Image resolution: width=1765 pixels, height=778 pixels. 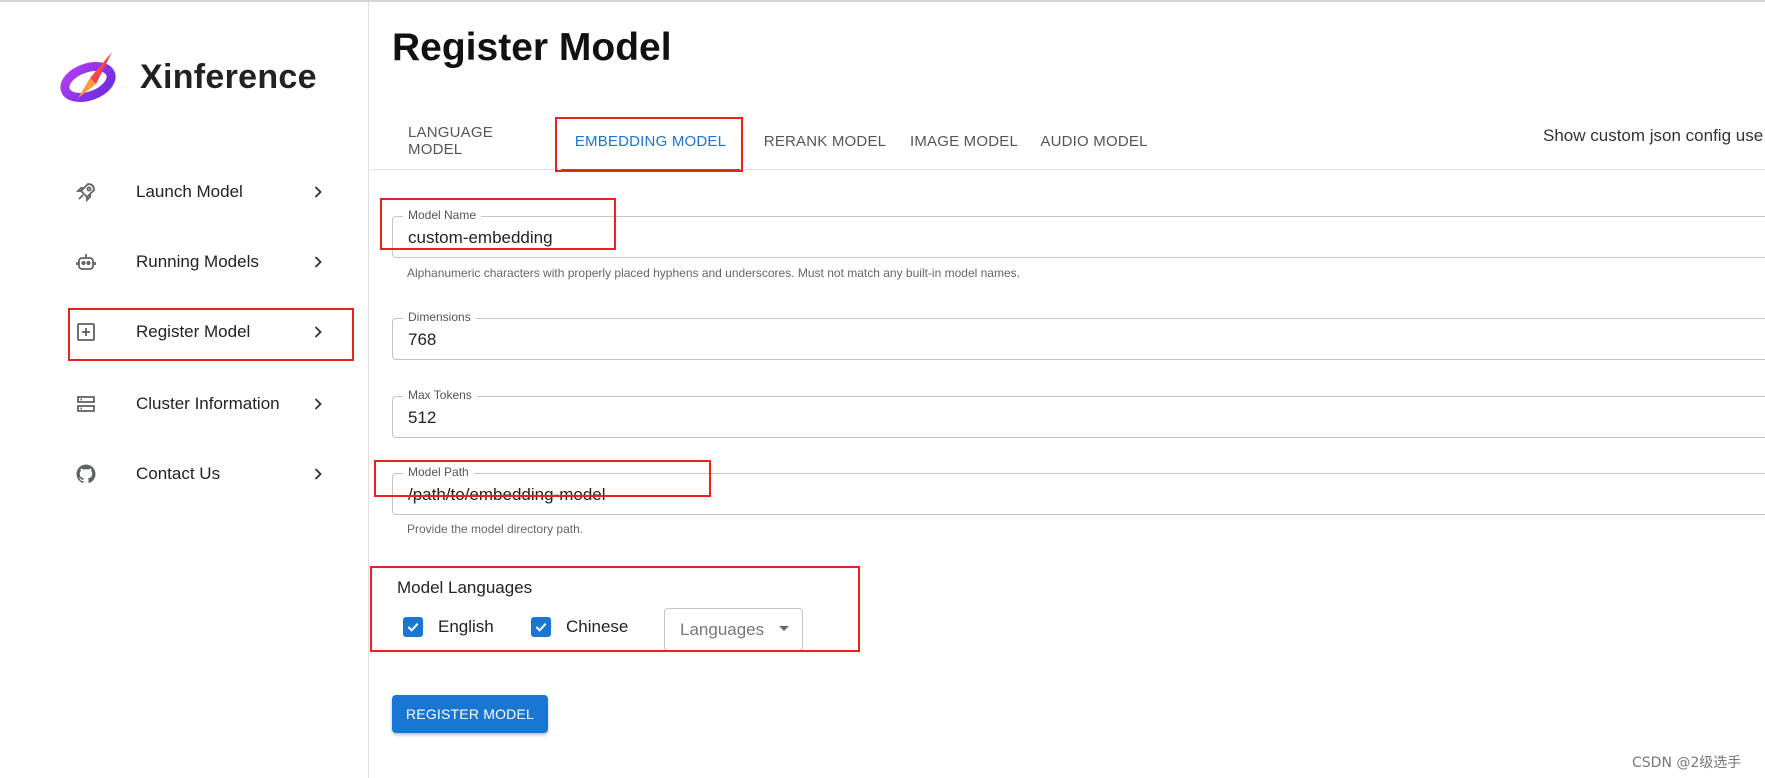 I want to click on tab-image-model: IMAGE MODEL, so click(x=964, y=141).